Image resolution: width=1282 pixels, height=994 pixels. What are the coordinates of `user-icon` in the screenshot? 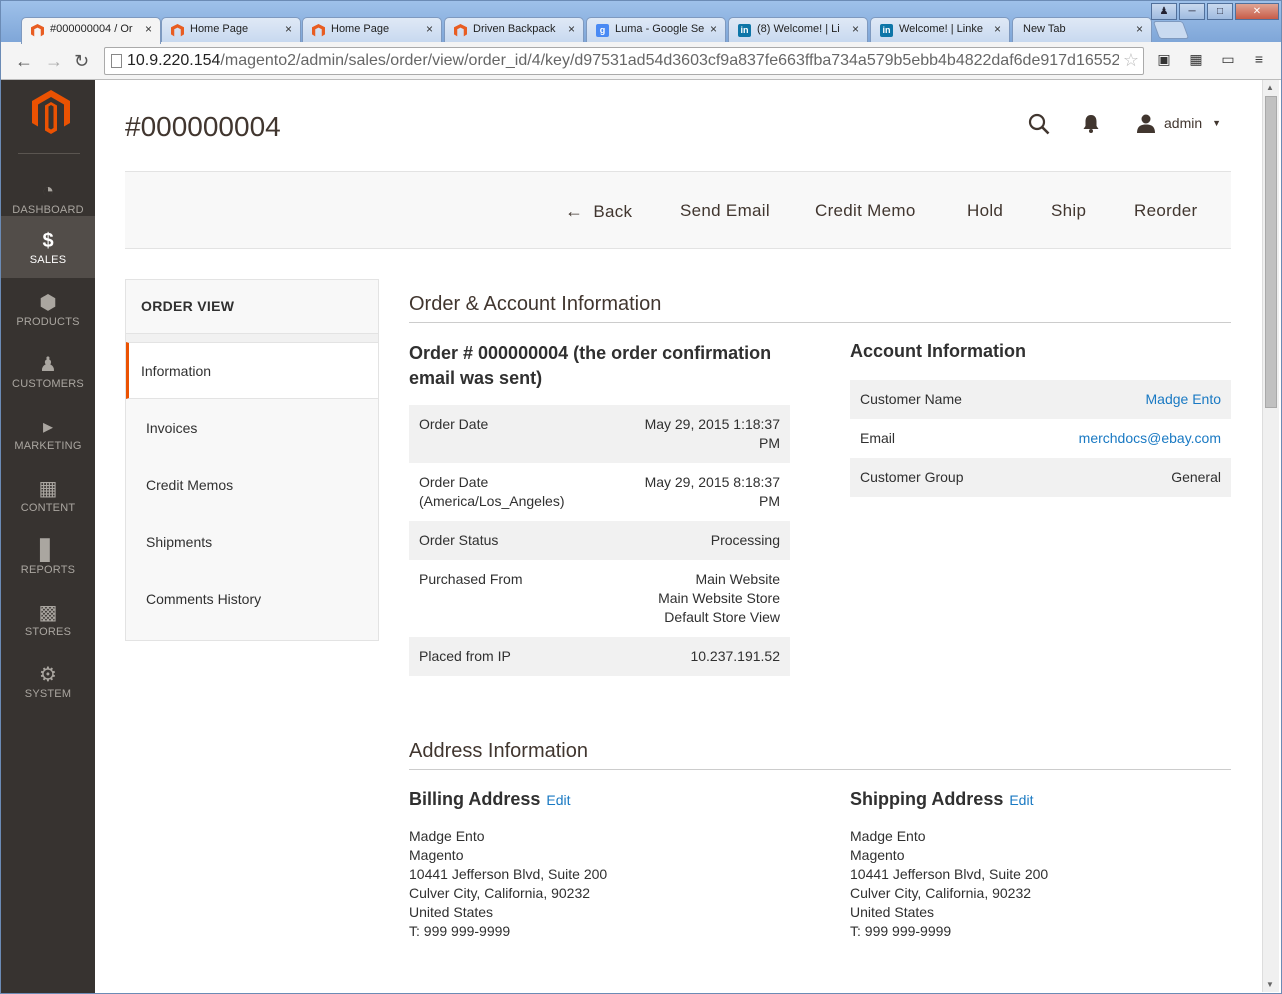 It's located at (1146, 123).